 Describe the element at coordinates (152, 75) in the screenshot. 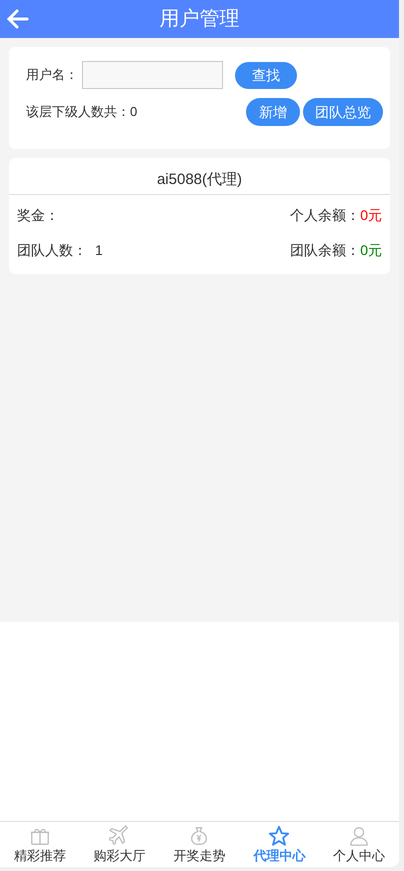

I see `username-field` at that location.